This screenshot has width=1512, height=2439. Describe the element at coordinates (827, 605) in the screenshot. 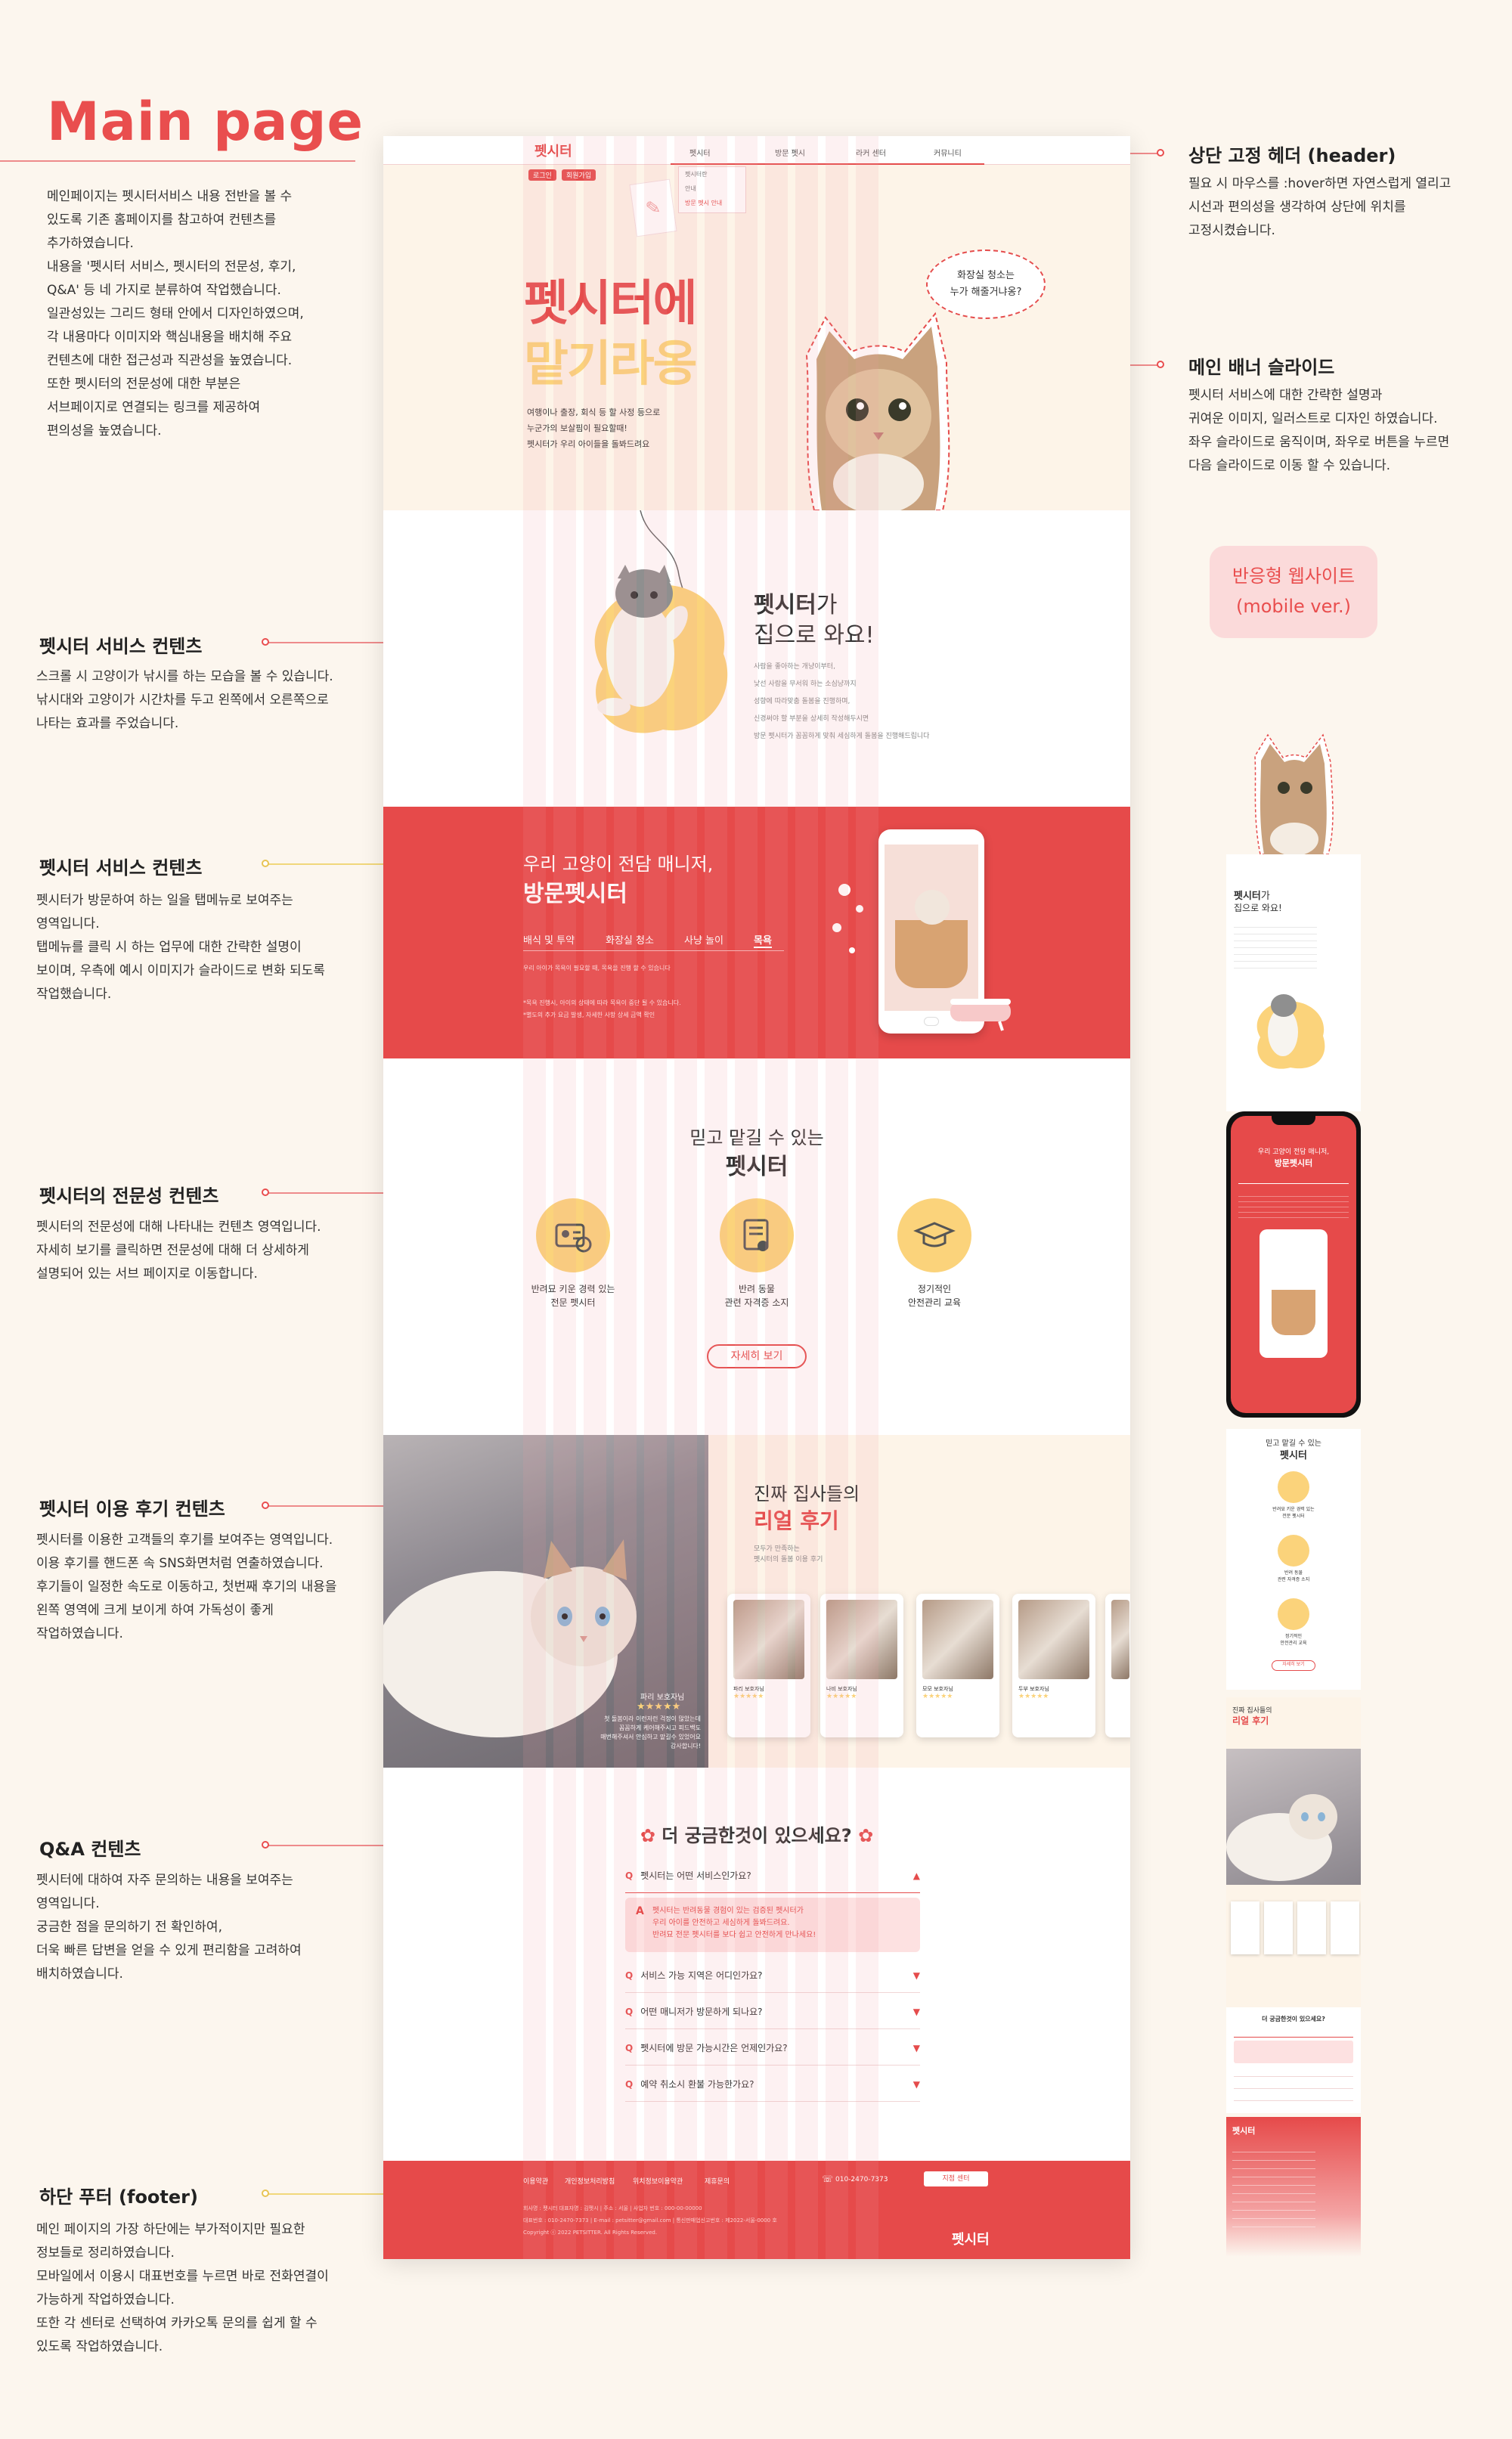

I see `service-title-rest: 가` at that location.